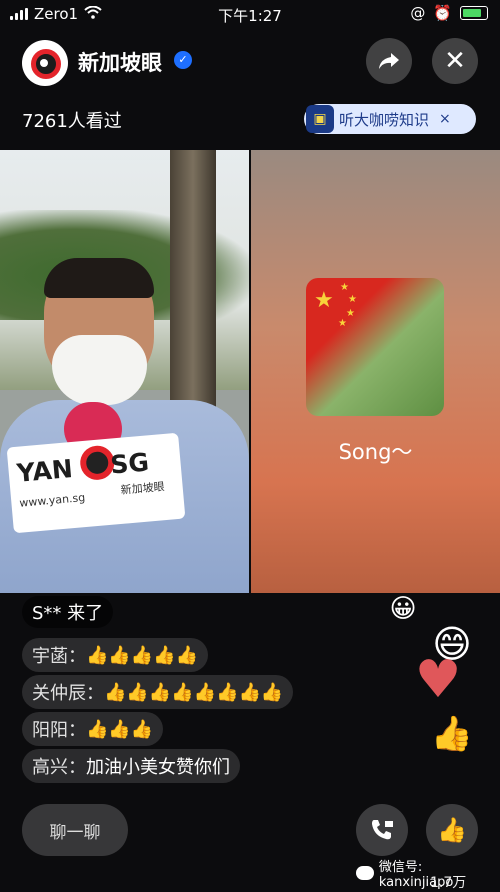 Image resolution: width=500 pixels, height=892 pixels. Describe the element at coordinates (44, 471) in the screenshot. I see `mic-brand: YAN` at that location.